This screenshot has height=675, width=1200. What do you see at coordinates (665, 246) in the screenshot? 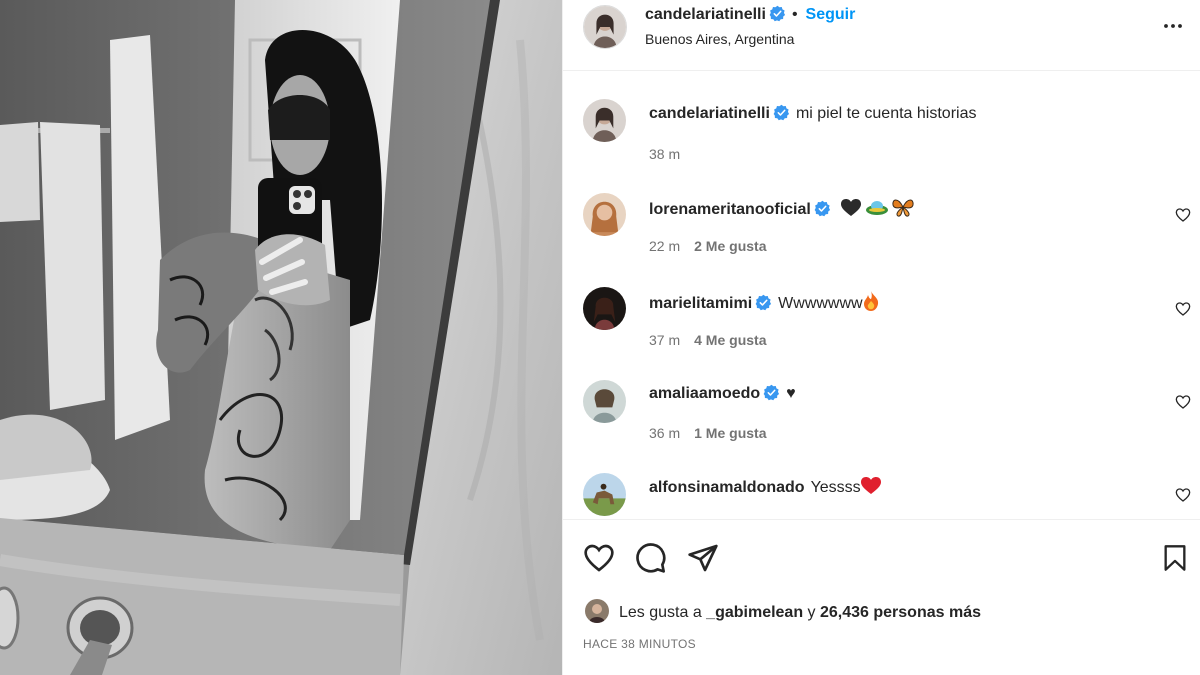
I see `comment-time: 22 m` at bounding box center [665, 246].